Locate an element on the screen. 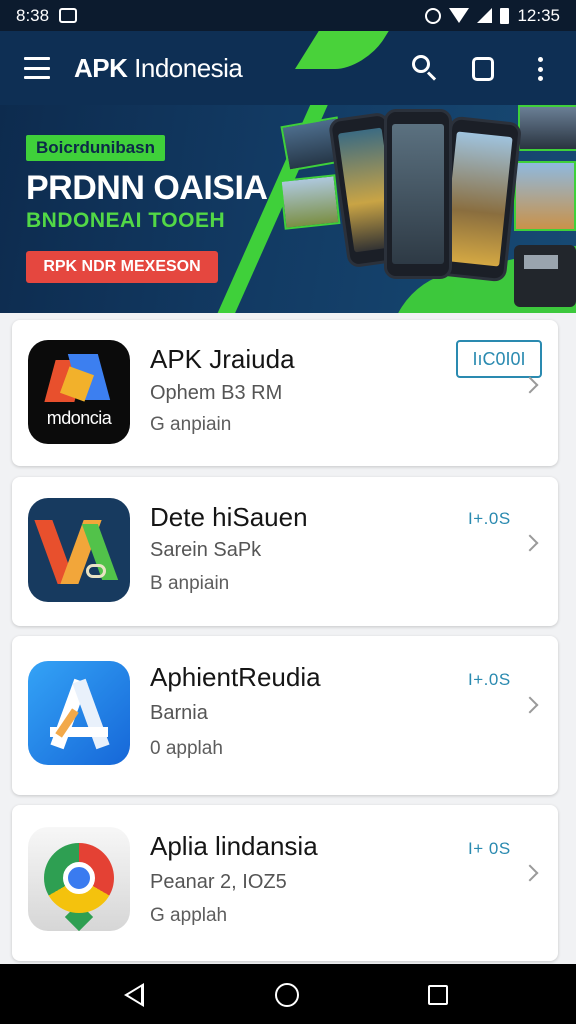  status-time: 8:38 is located at coordinates (33, 15).